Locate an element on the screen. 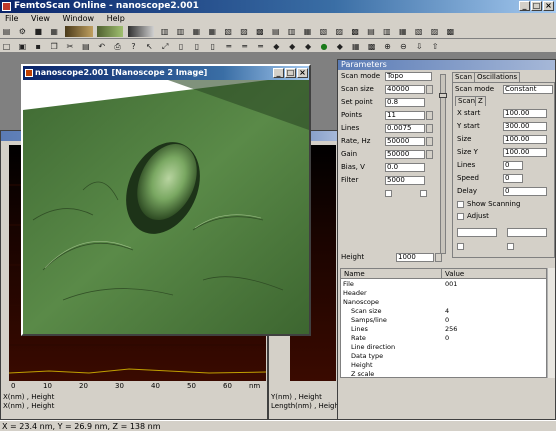 The image size is (556, 431). tab-scan: Scan is located at coordinates (464, 77).